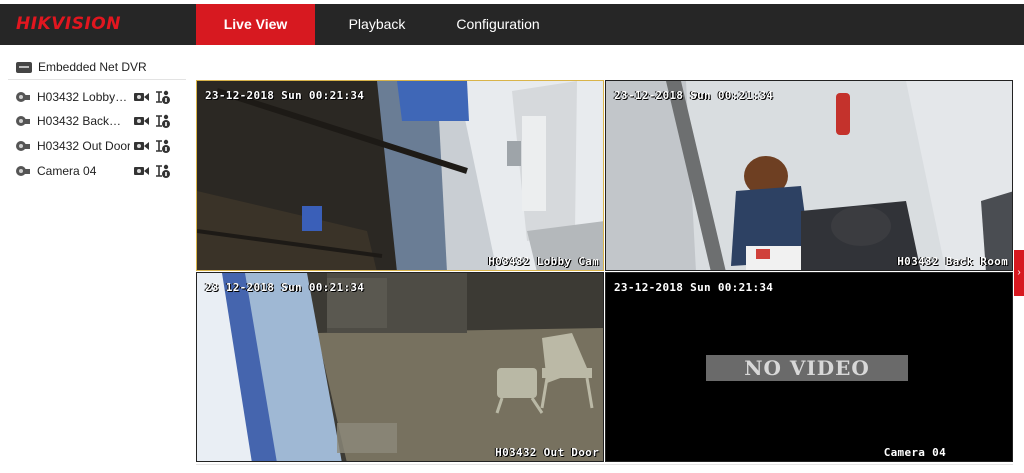 This screenshot has height=473, width=1024. I want to click on chevron-right-icon: ›, so click(1019, 273).